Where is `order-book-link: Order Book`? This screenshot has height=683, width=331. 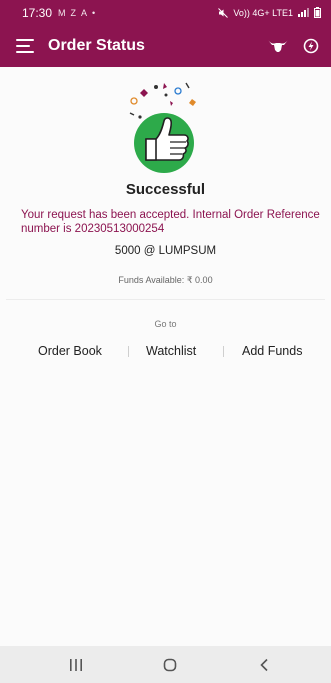 order-book-link: Order Book is located at coordinates (70, 351).